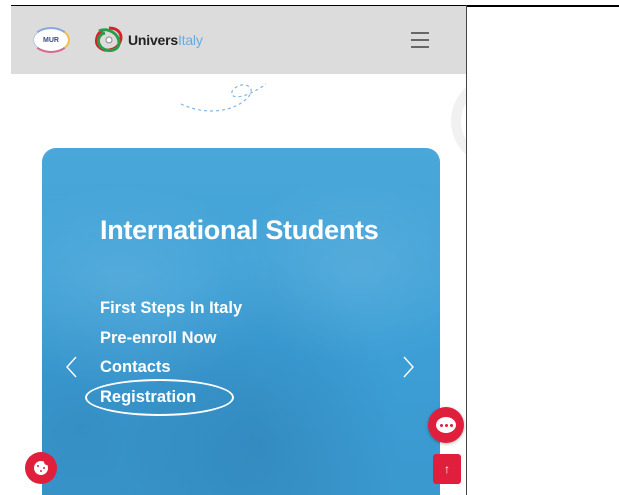 The height and width of the screenshot is (495, 619). I want to click on mur-logo-text: MUR, so click(51, 40).